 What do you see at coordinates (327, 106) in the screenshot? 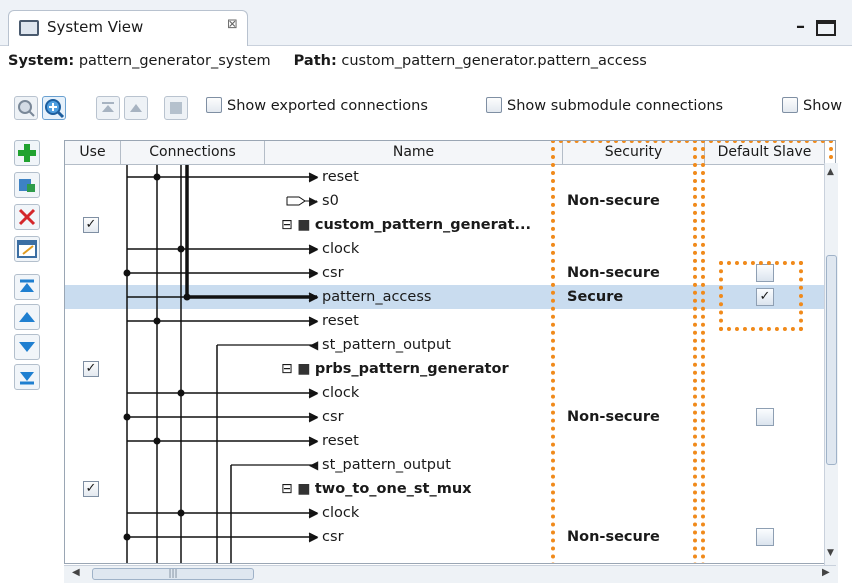
I see `show-exported-label: Show exported connections` at bounding box center [327, 106].